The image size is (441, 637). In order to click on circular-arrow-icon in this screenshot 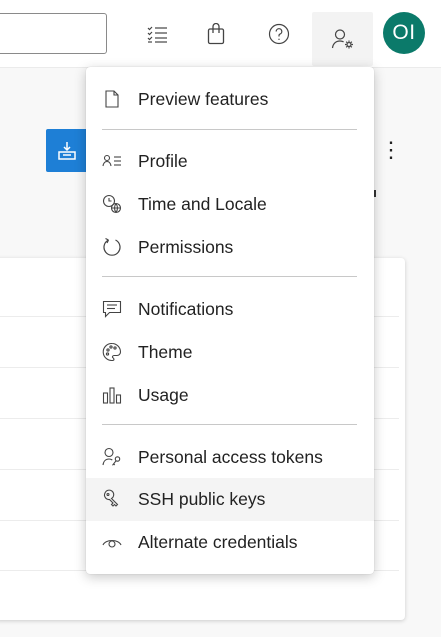, I will do `click(112, 247)`.